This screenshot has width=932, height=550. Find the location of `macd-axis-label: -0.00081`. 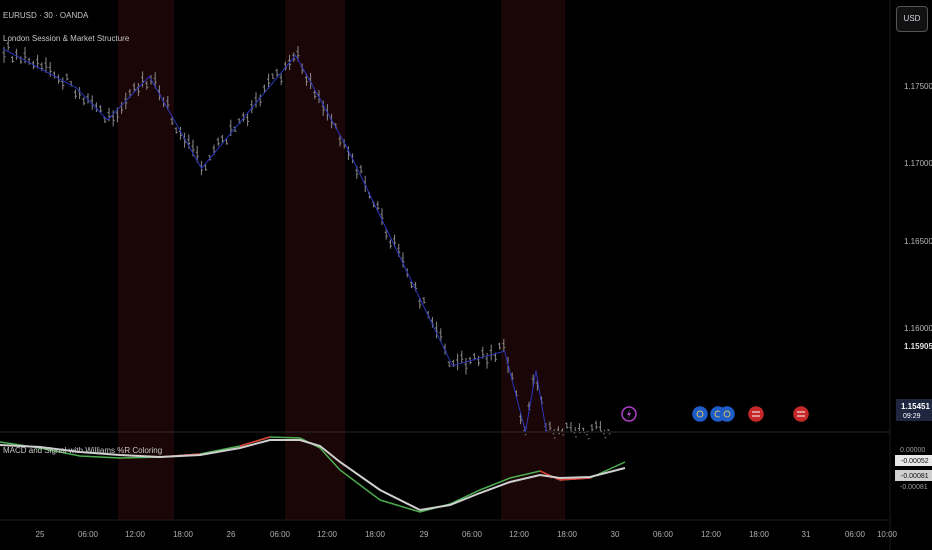

macd-axis-label: -0.00081 is located at coordinates (914, 487).